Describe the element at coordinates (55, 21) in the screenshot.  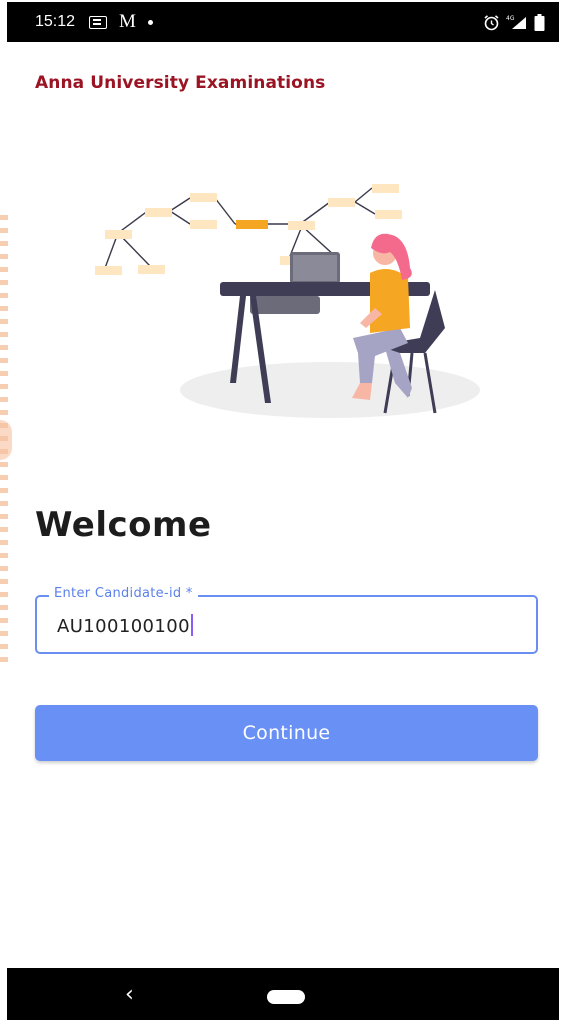
I see `status-time: 15:12` at that location.